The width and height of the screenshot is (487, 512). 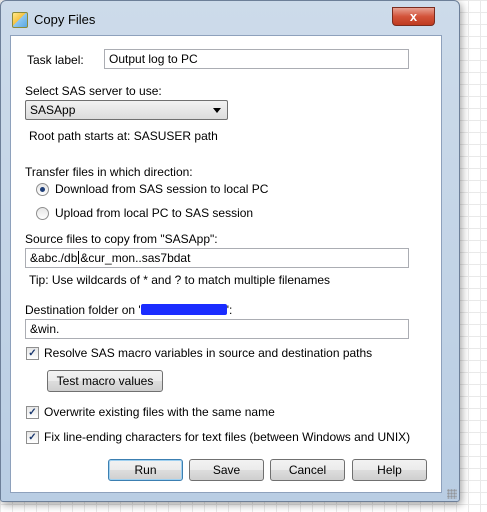 I want to click on task-label-caption: Task label:, so click(x=55, y=60).